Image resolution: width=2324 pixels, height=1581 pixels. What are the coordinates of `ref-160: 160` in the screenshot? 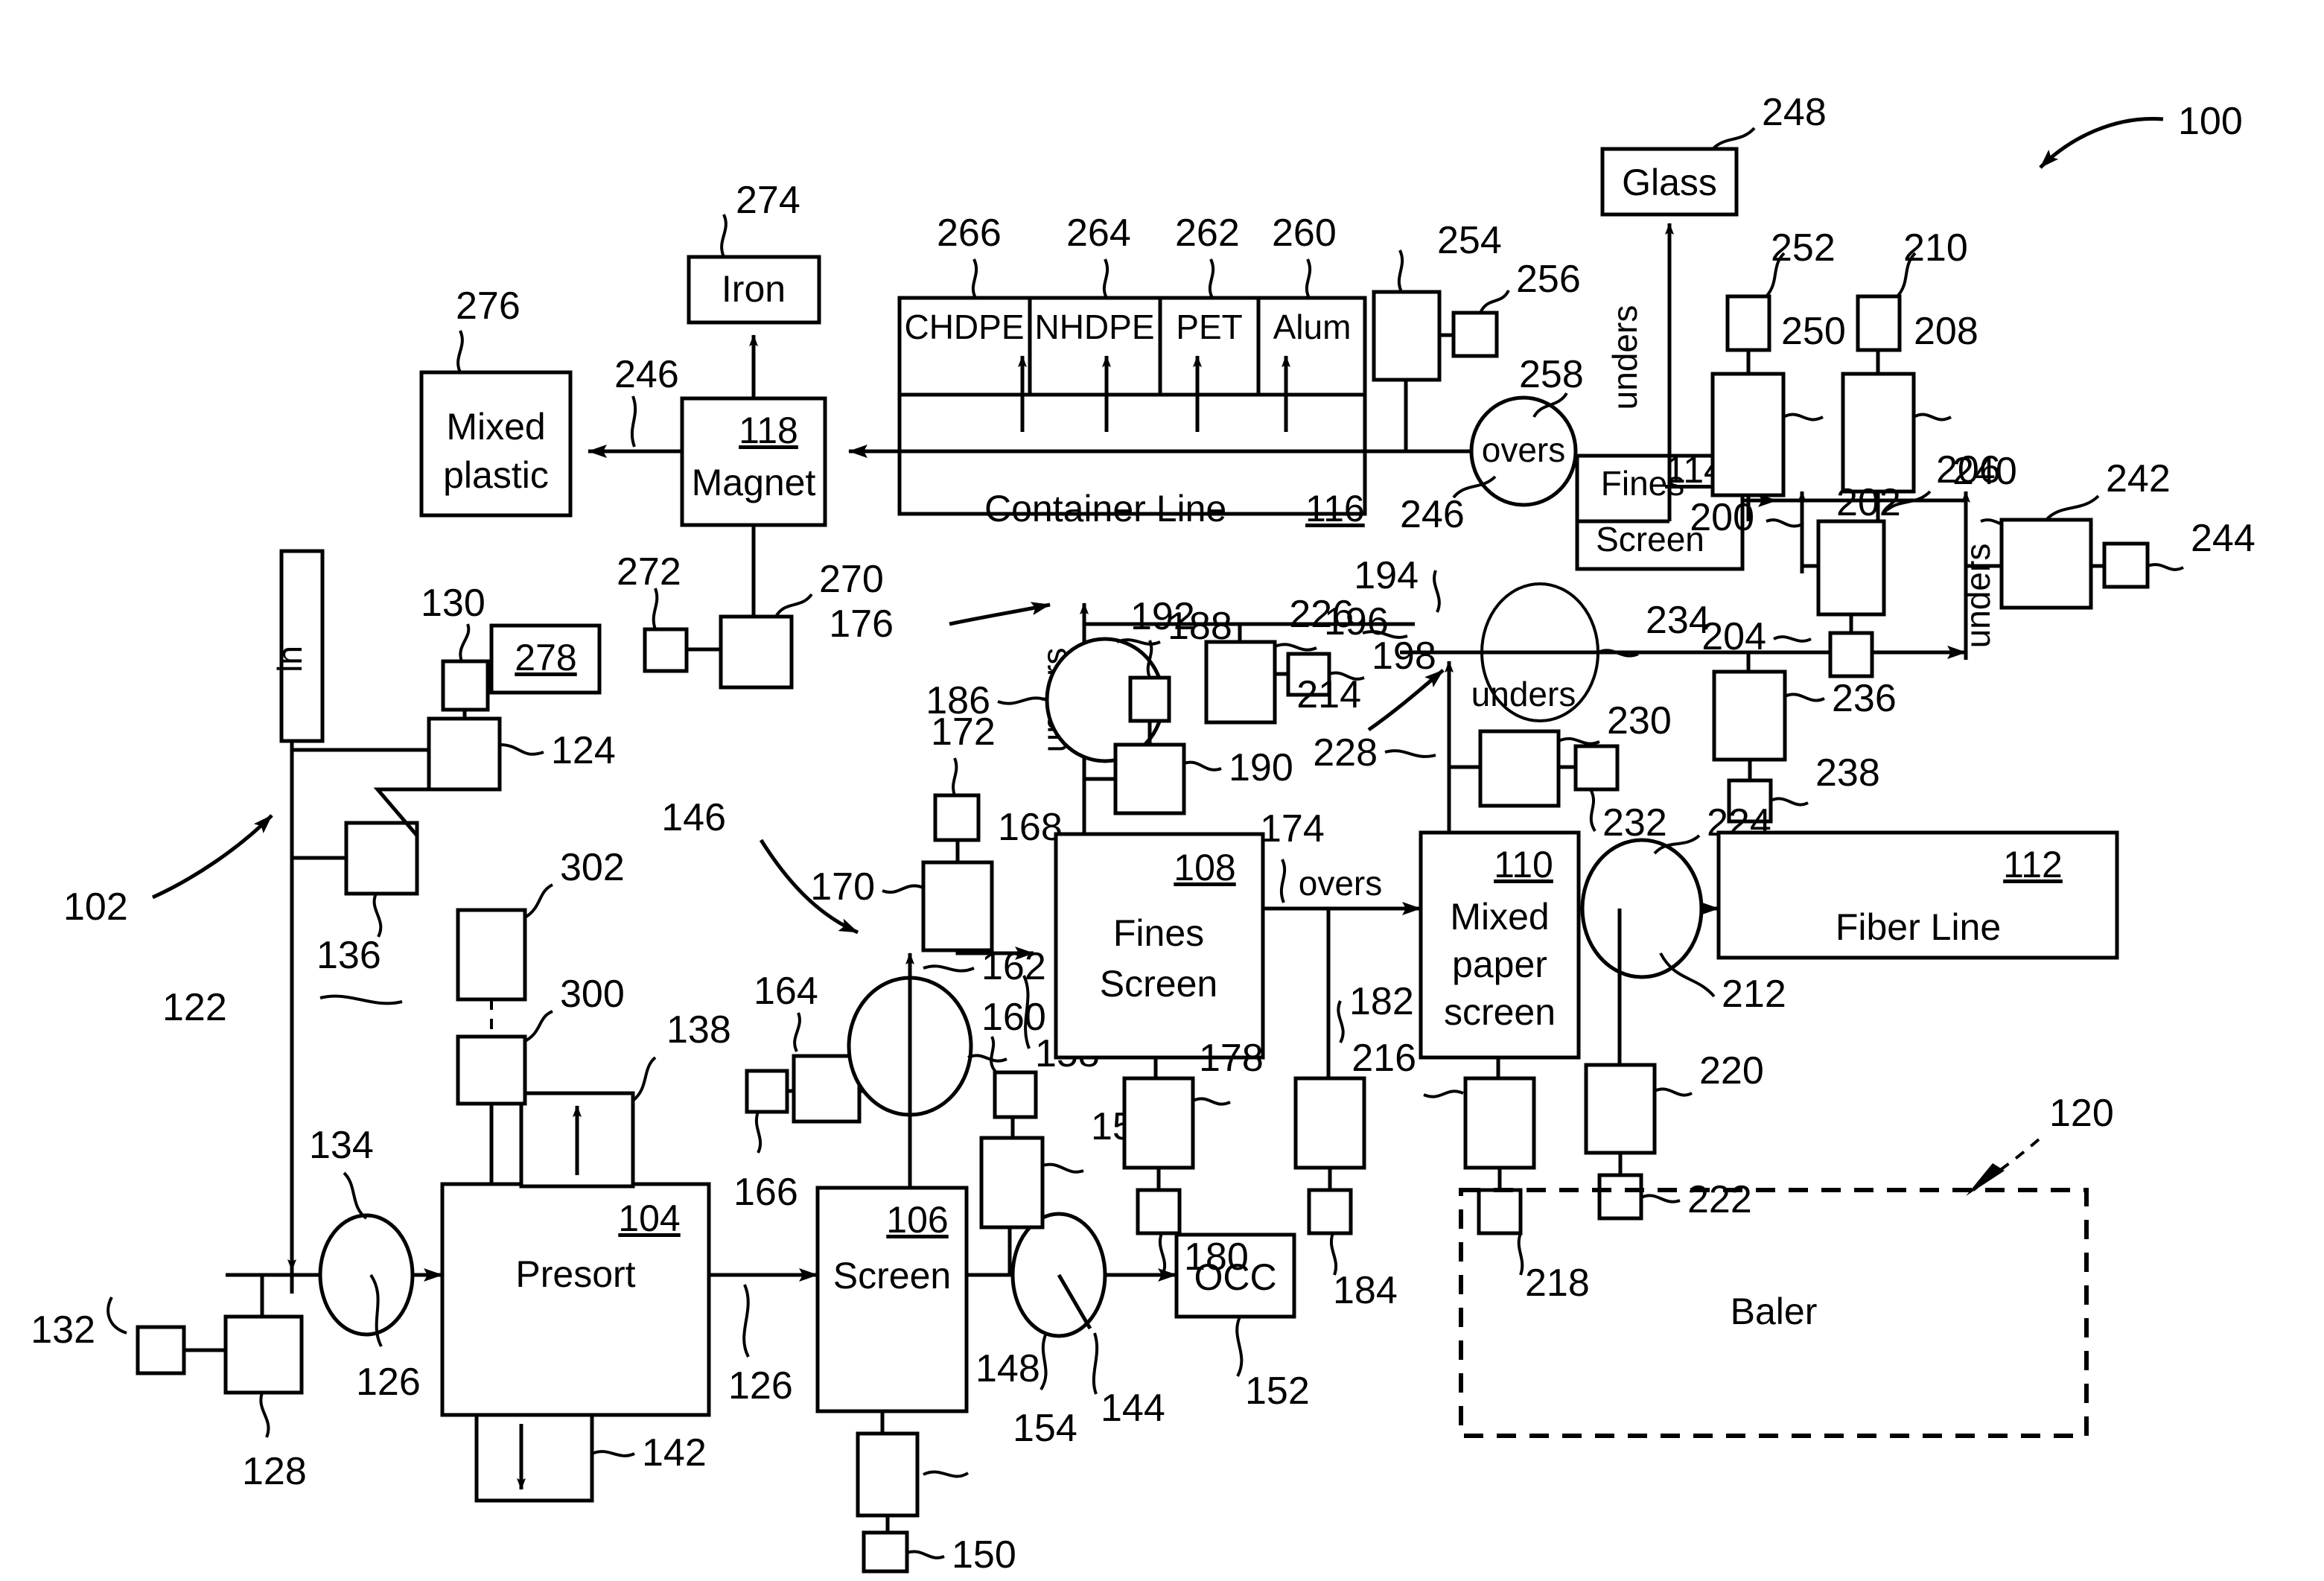 It's located at (1013, 1017).